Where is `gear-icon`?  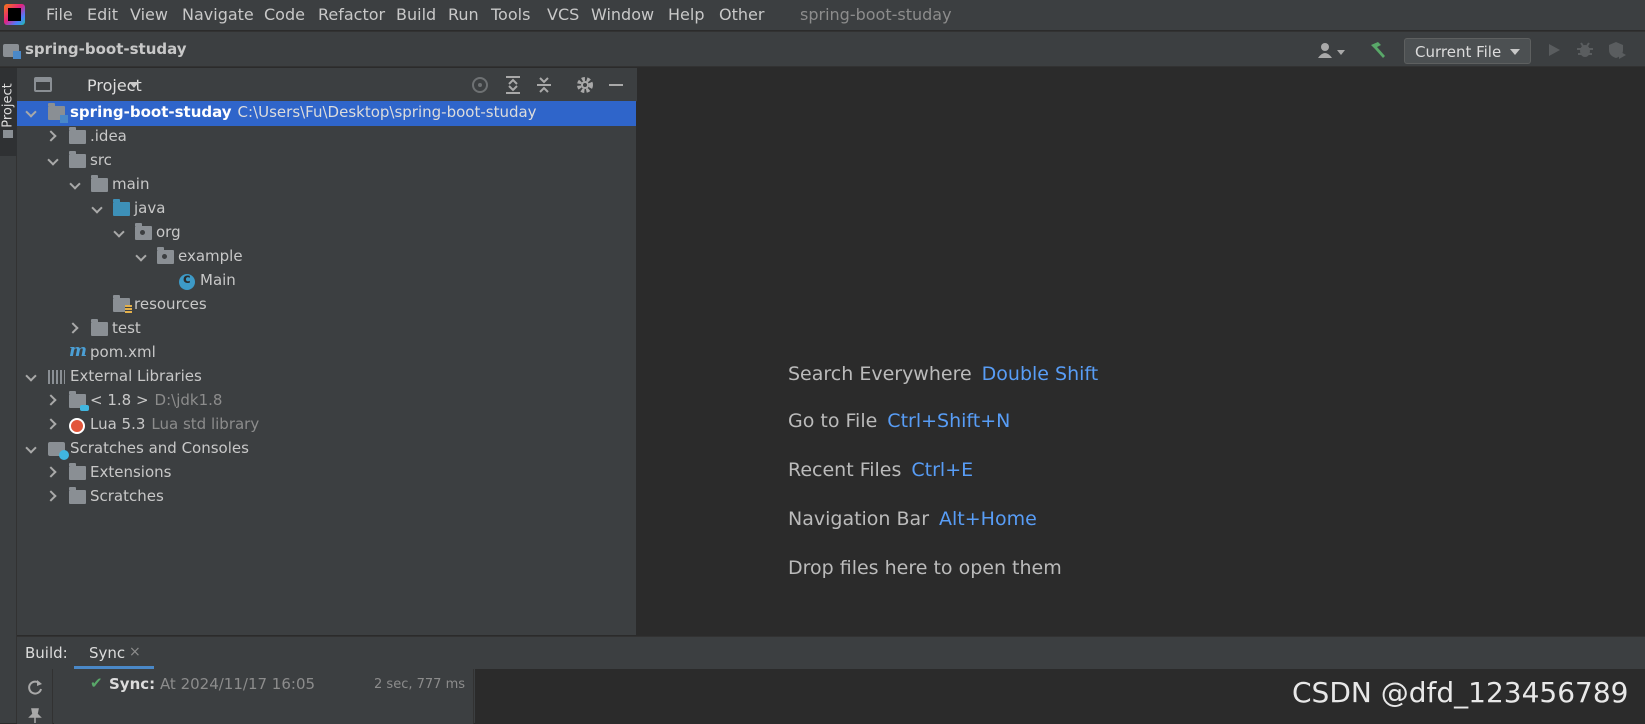 gear-icon is located at coordinates (585, 85).